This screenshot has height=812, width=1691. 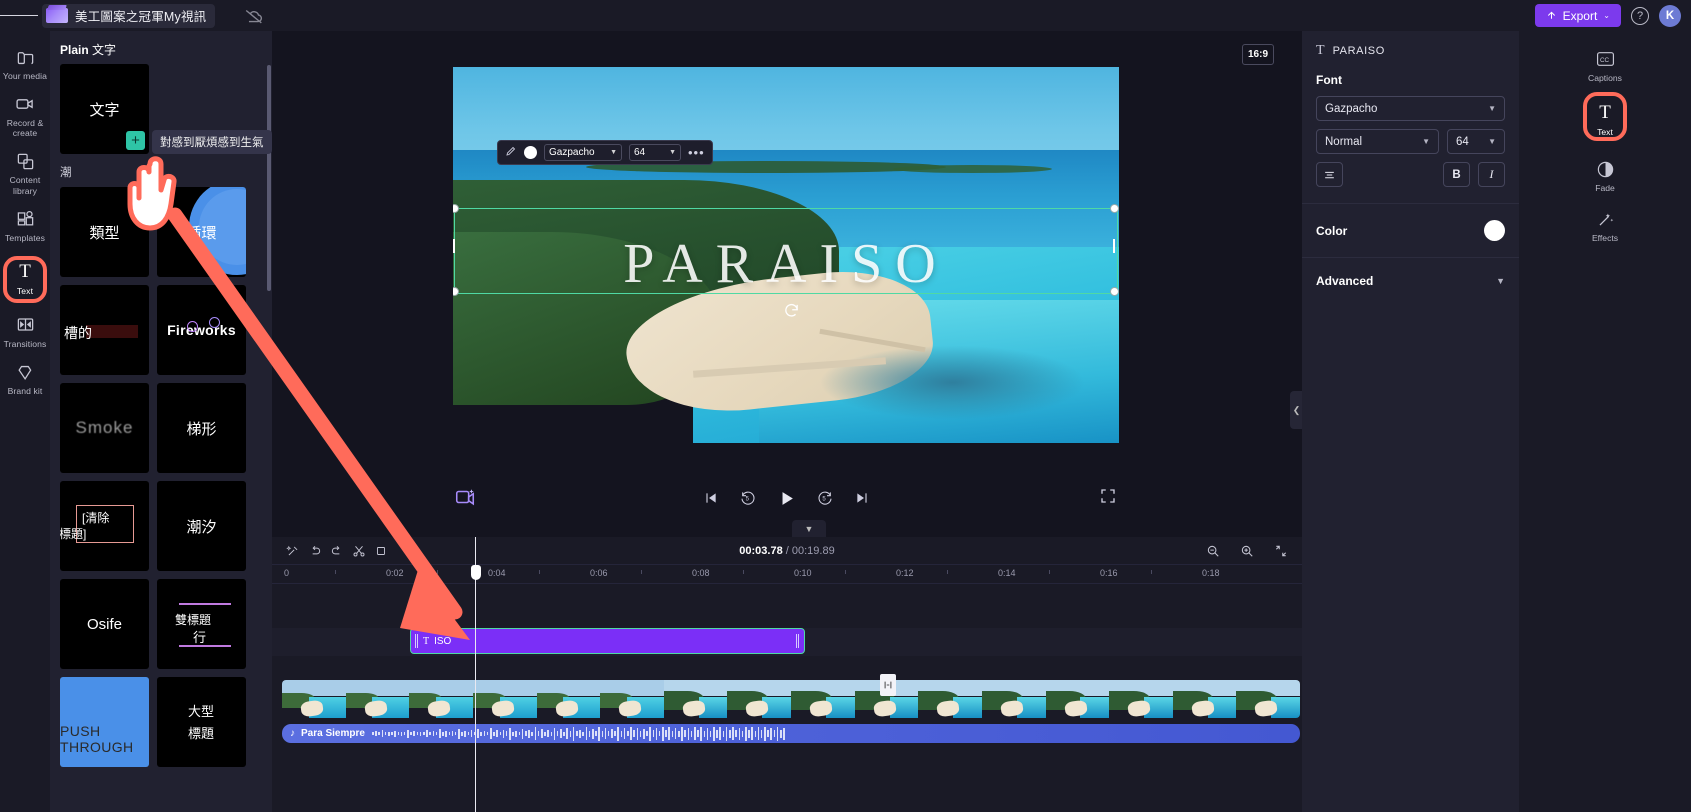 I want to click on tile-label-line2: 標題], so click(x=73, y=534).